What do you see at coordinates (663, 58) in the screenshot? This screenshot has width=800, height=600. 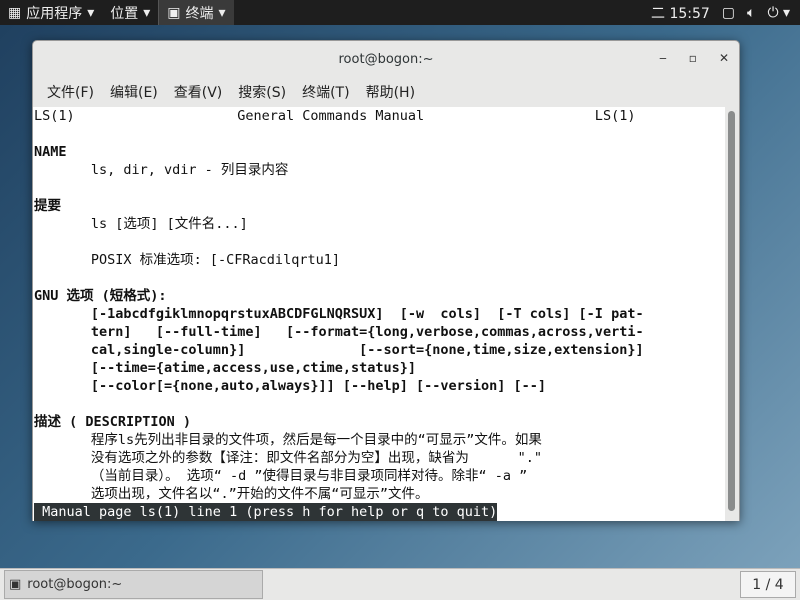 I see `minimize-button: ‒` at bounding box center [663, 58].